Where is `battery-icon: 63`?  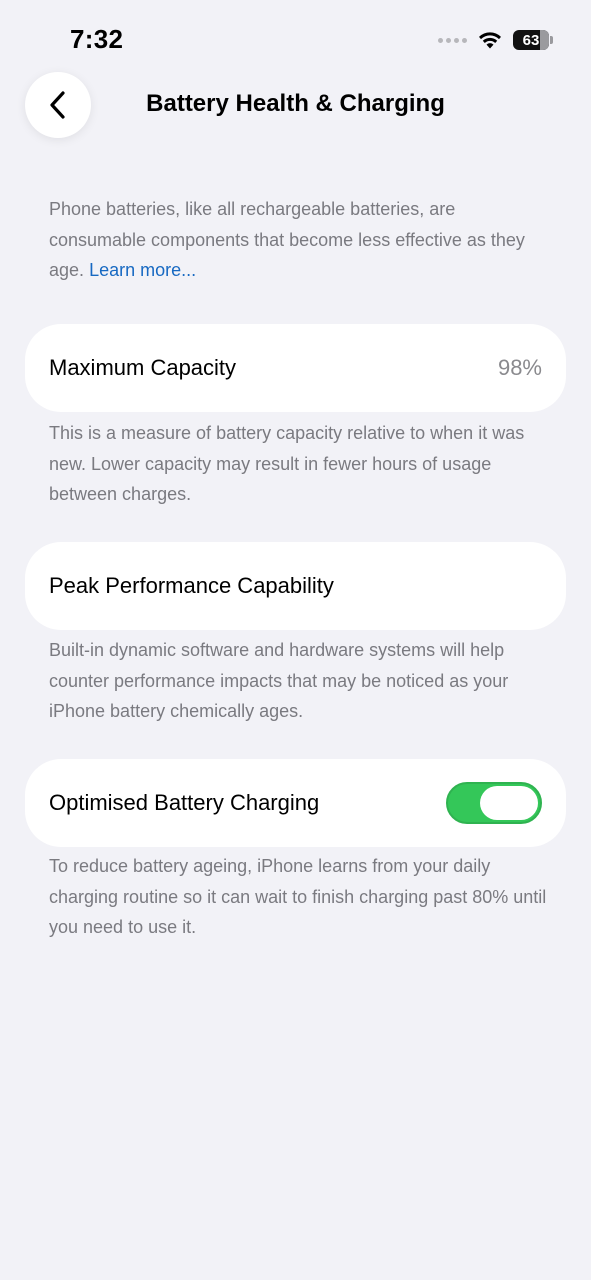
battery-icon: 63 is located at coordinates (531, 40).